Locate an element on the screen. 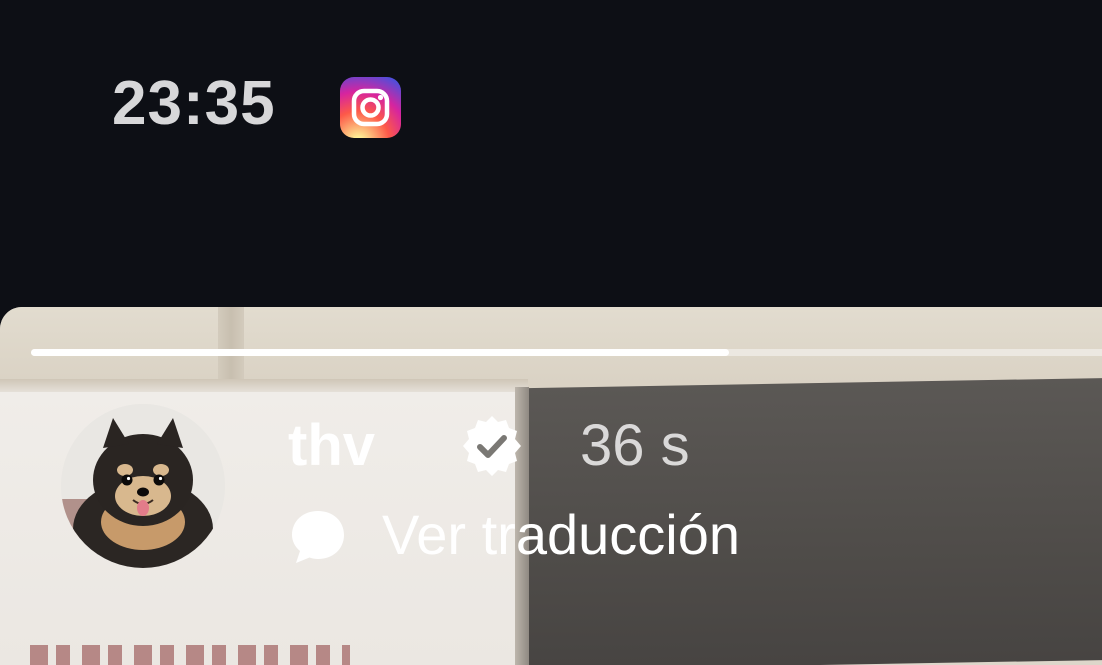 This screenshot has width=1102, height=665. speech-bubble-icon is located at coordinates (319, 537).